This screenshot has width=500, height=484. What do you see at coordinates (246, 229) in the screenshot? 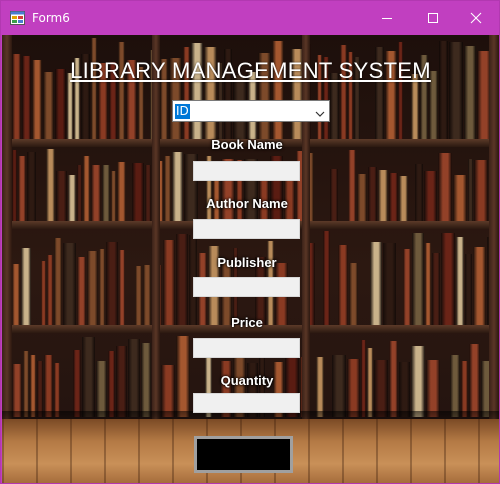
I see `author-name-field` at bounding box center [246, 229].